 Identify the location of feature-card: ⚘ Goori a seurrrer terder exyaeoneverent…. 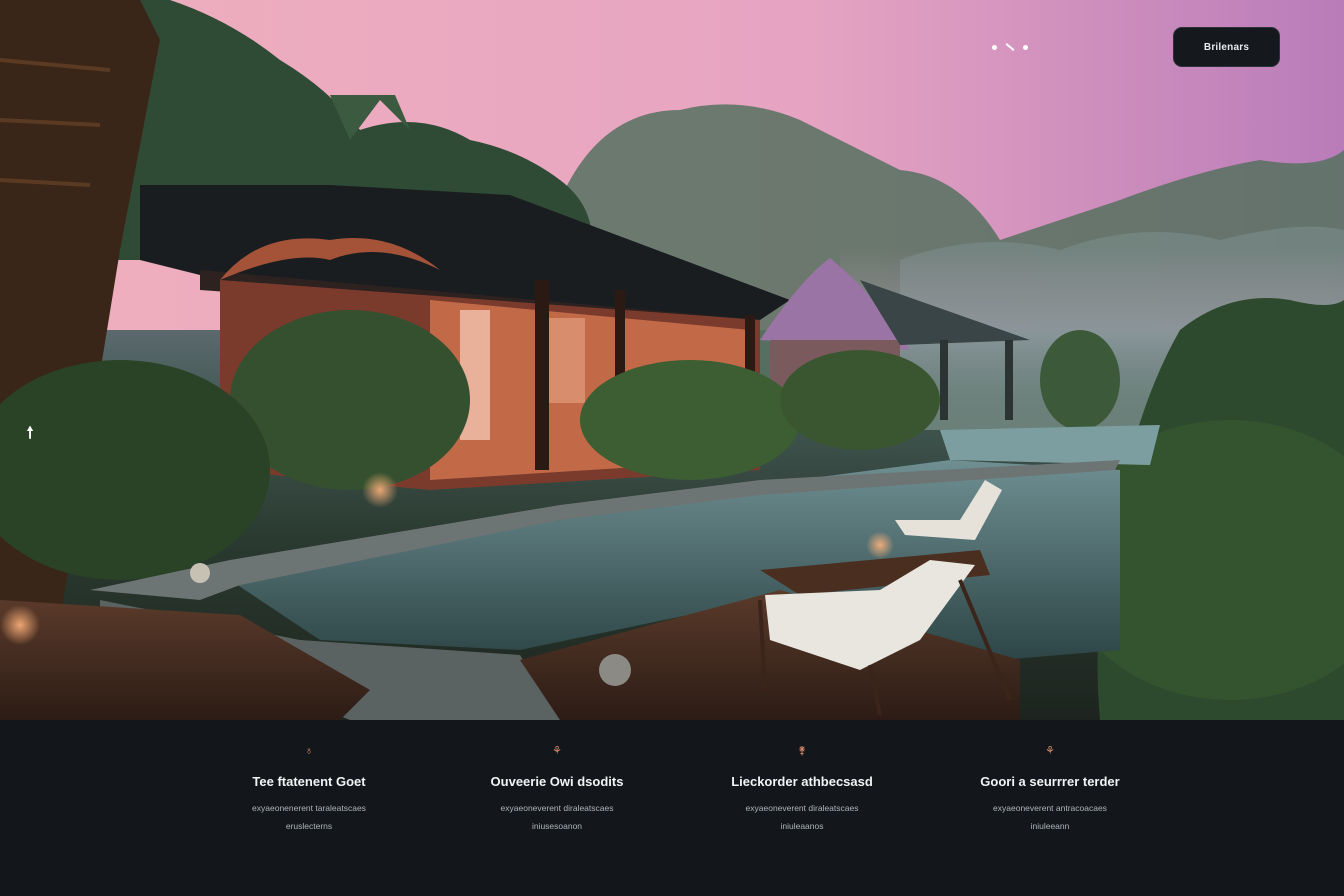
(1050, 789).